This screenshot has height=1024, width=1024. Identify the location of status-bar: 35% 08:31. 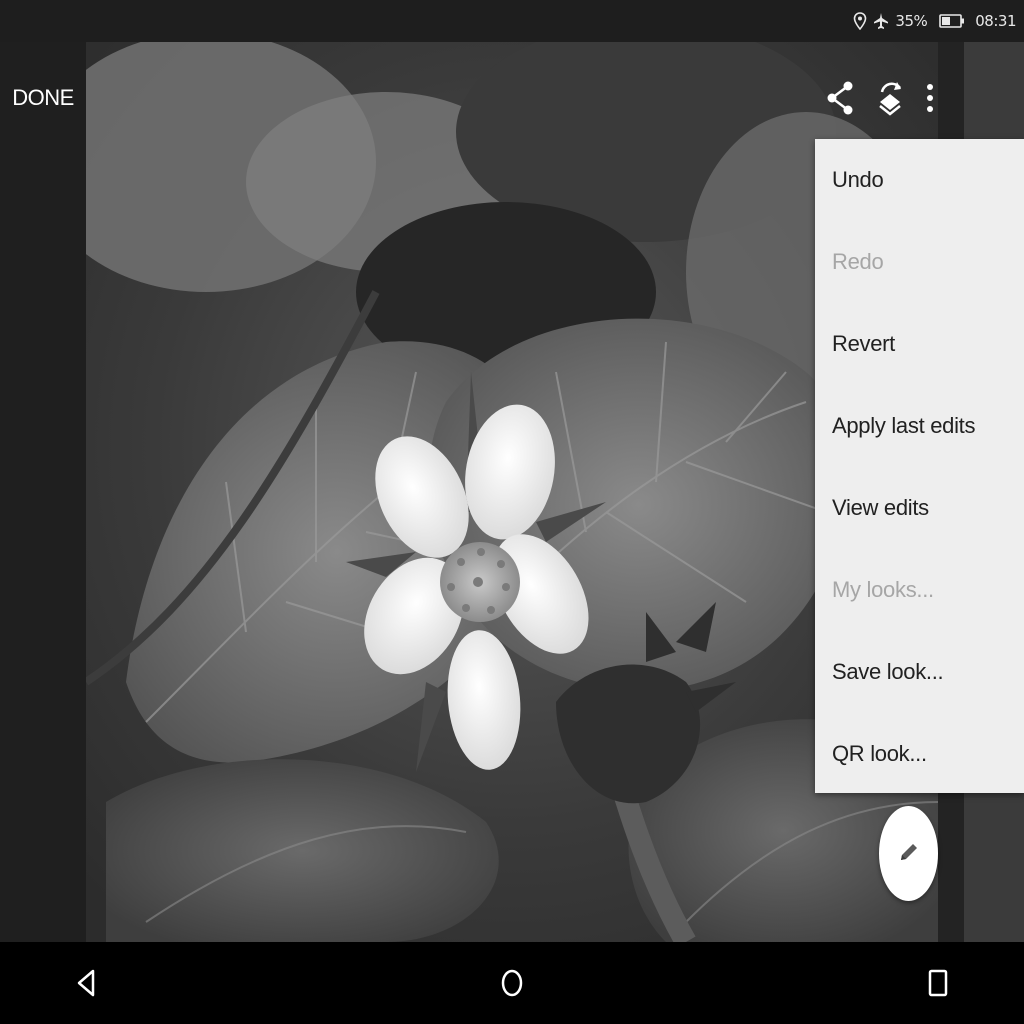
(512, 21).